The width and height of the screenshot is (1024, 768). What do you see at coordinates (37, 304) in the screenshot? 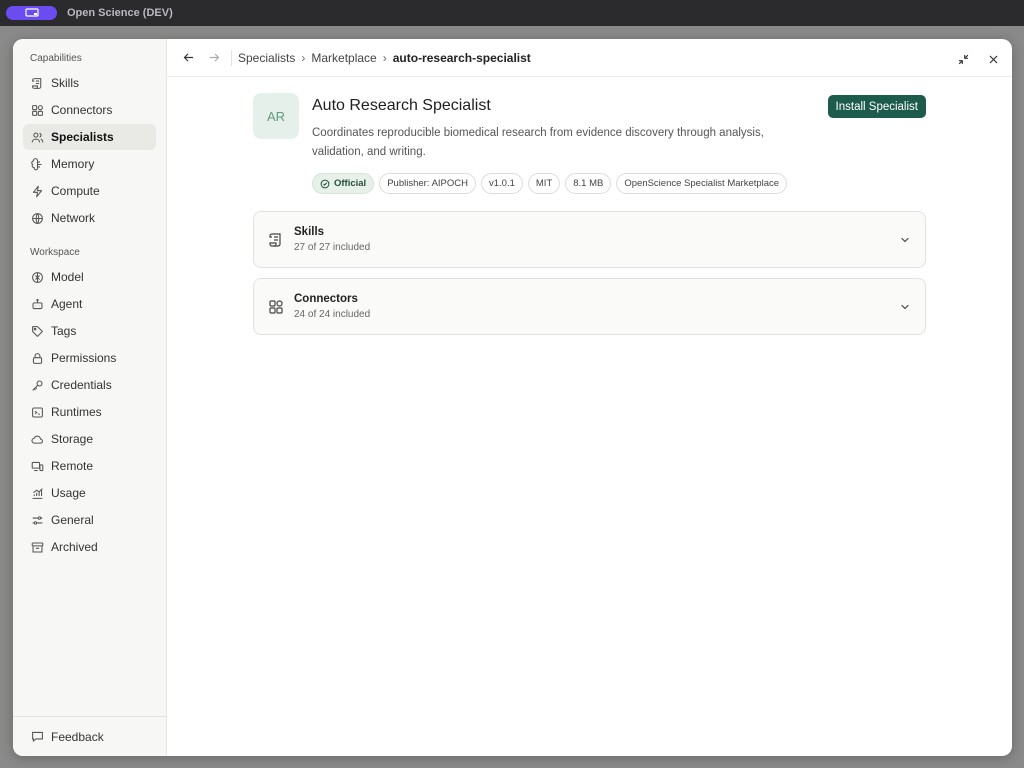
I see `bot-icon` at bounding box center [37, 304].